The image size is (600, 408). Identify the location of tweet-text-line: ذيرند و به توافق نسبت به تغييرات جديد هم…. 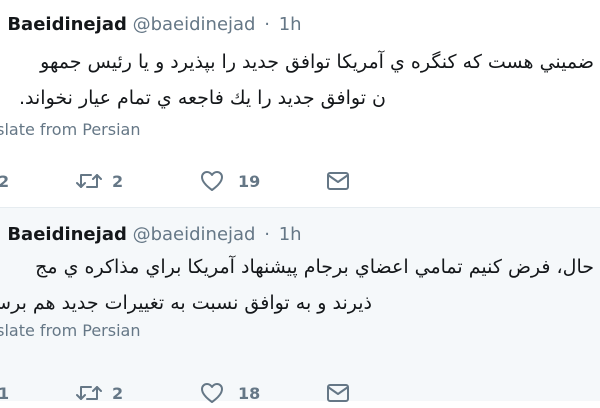
(186, 303).